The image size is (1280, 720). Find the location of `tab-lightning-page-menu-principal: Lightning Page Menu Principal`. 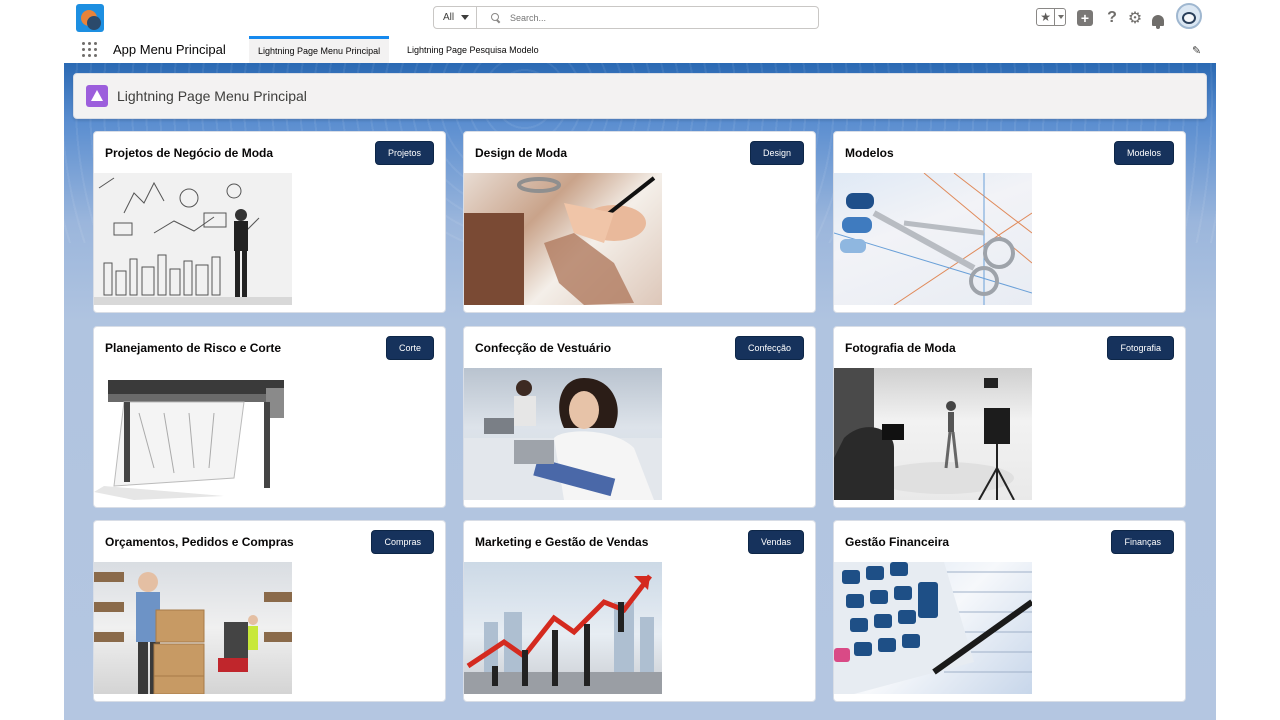

tab-lightning-page-menu-principal: Lightning Page Menu Principal is located at coordinates (319, 49).